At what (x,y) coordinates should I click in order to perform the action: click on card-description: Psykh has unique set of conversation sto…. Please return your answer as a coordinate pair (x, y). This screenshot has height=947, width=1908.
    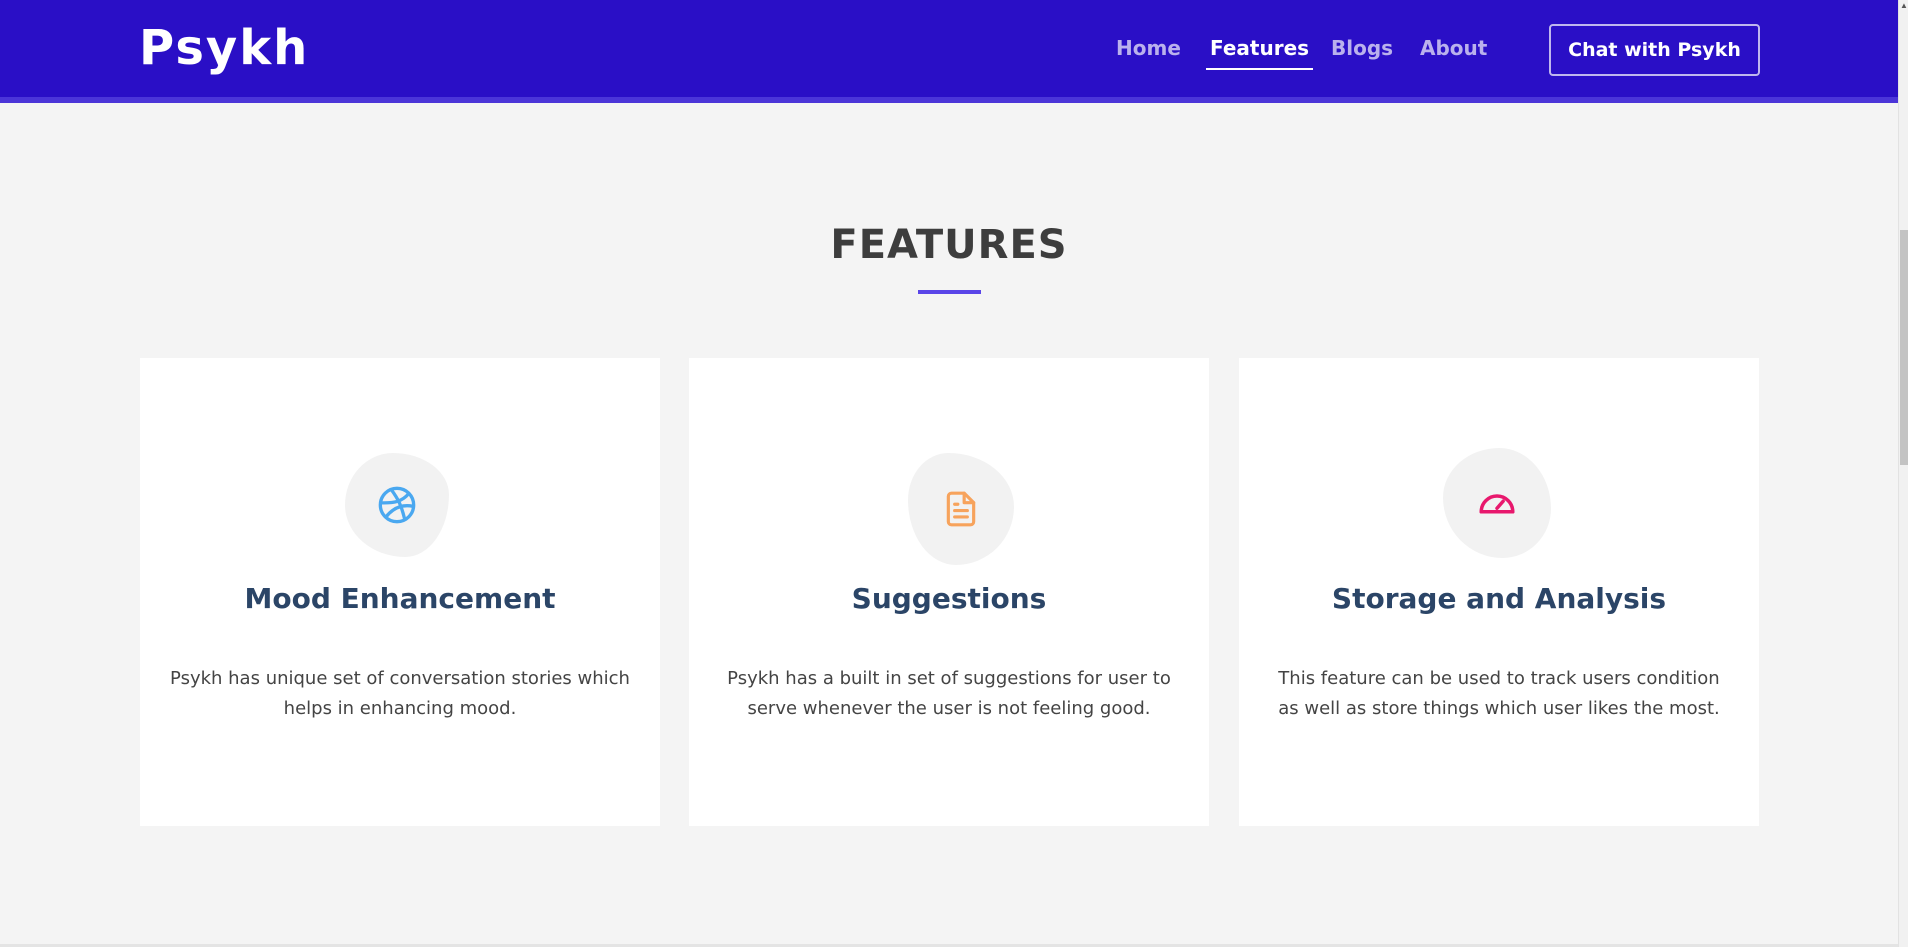
    Looking at the image, I should click on (400, 693).